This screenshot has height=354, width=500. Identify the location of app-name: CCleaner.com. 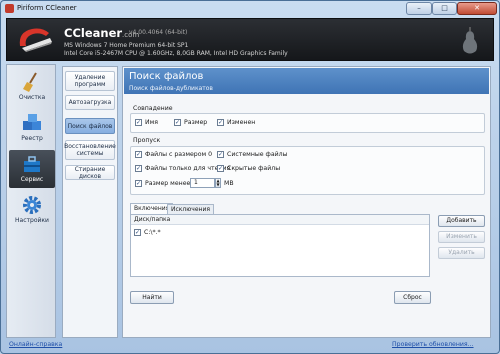
(102, 33).